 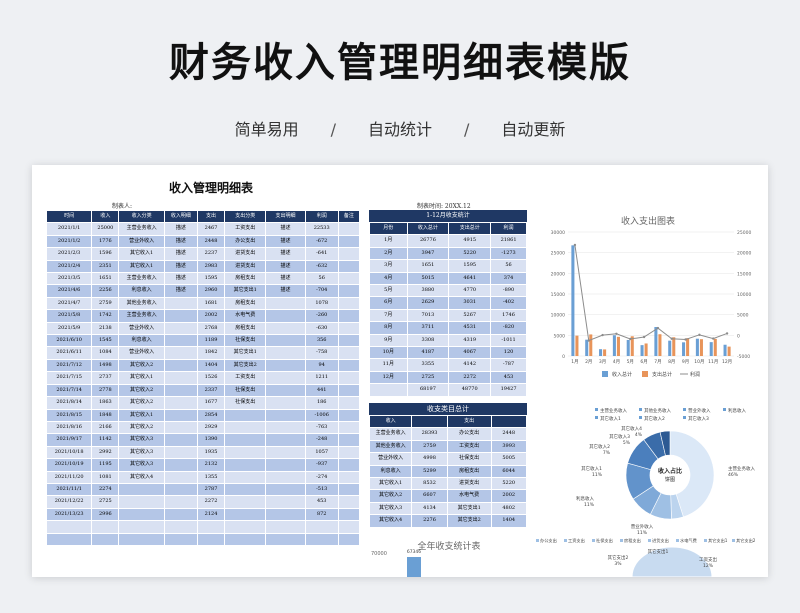 What do you see at coordinates (390, 446) in the screenshot?
I see `table-cell: 其他业务收入` at bounding box center [390, 446].